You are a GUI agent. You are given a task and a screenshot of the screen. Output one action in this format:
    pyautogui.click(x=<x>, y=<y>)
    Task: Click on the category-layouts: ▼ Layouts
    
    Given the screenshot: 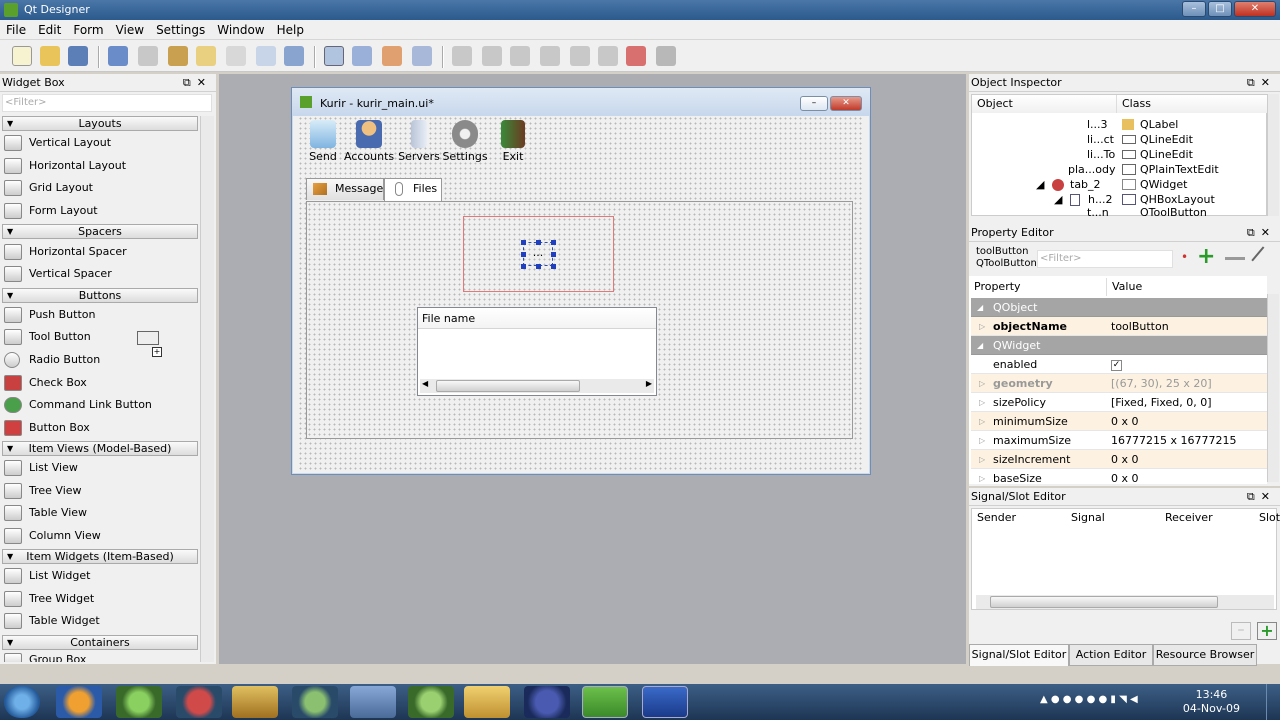 What is the action you would take?
    pyautogui.click(x=100, y=123)
    